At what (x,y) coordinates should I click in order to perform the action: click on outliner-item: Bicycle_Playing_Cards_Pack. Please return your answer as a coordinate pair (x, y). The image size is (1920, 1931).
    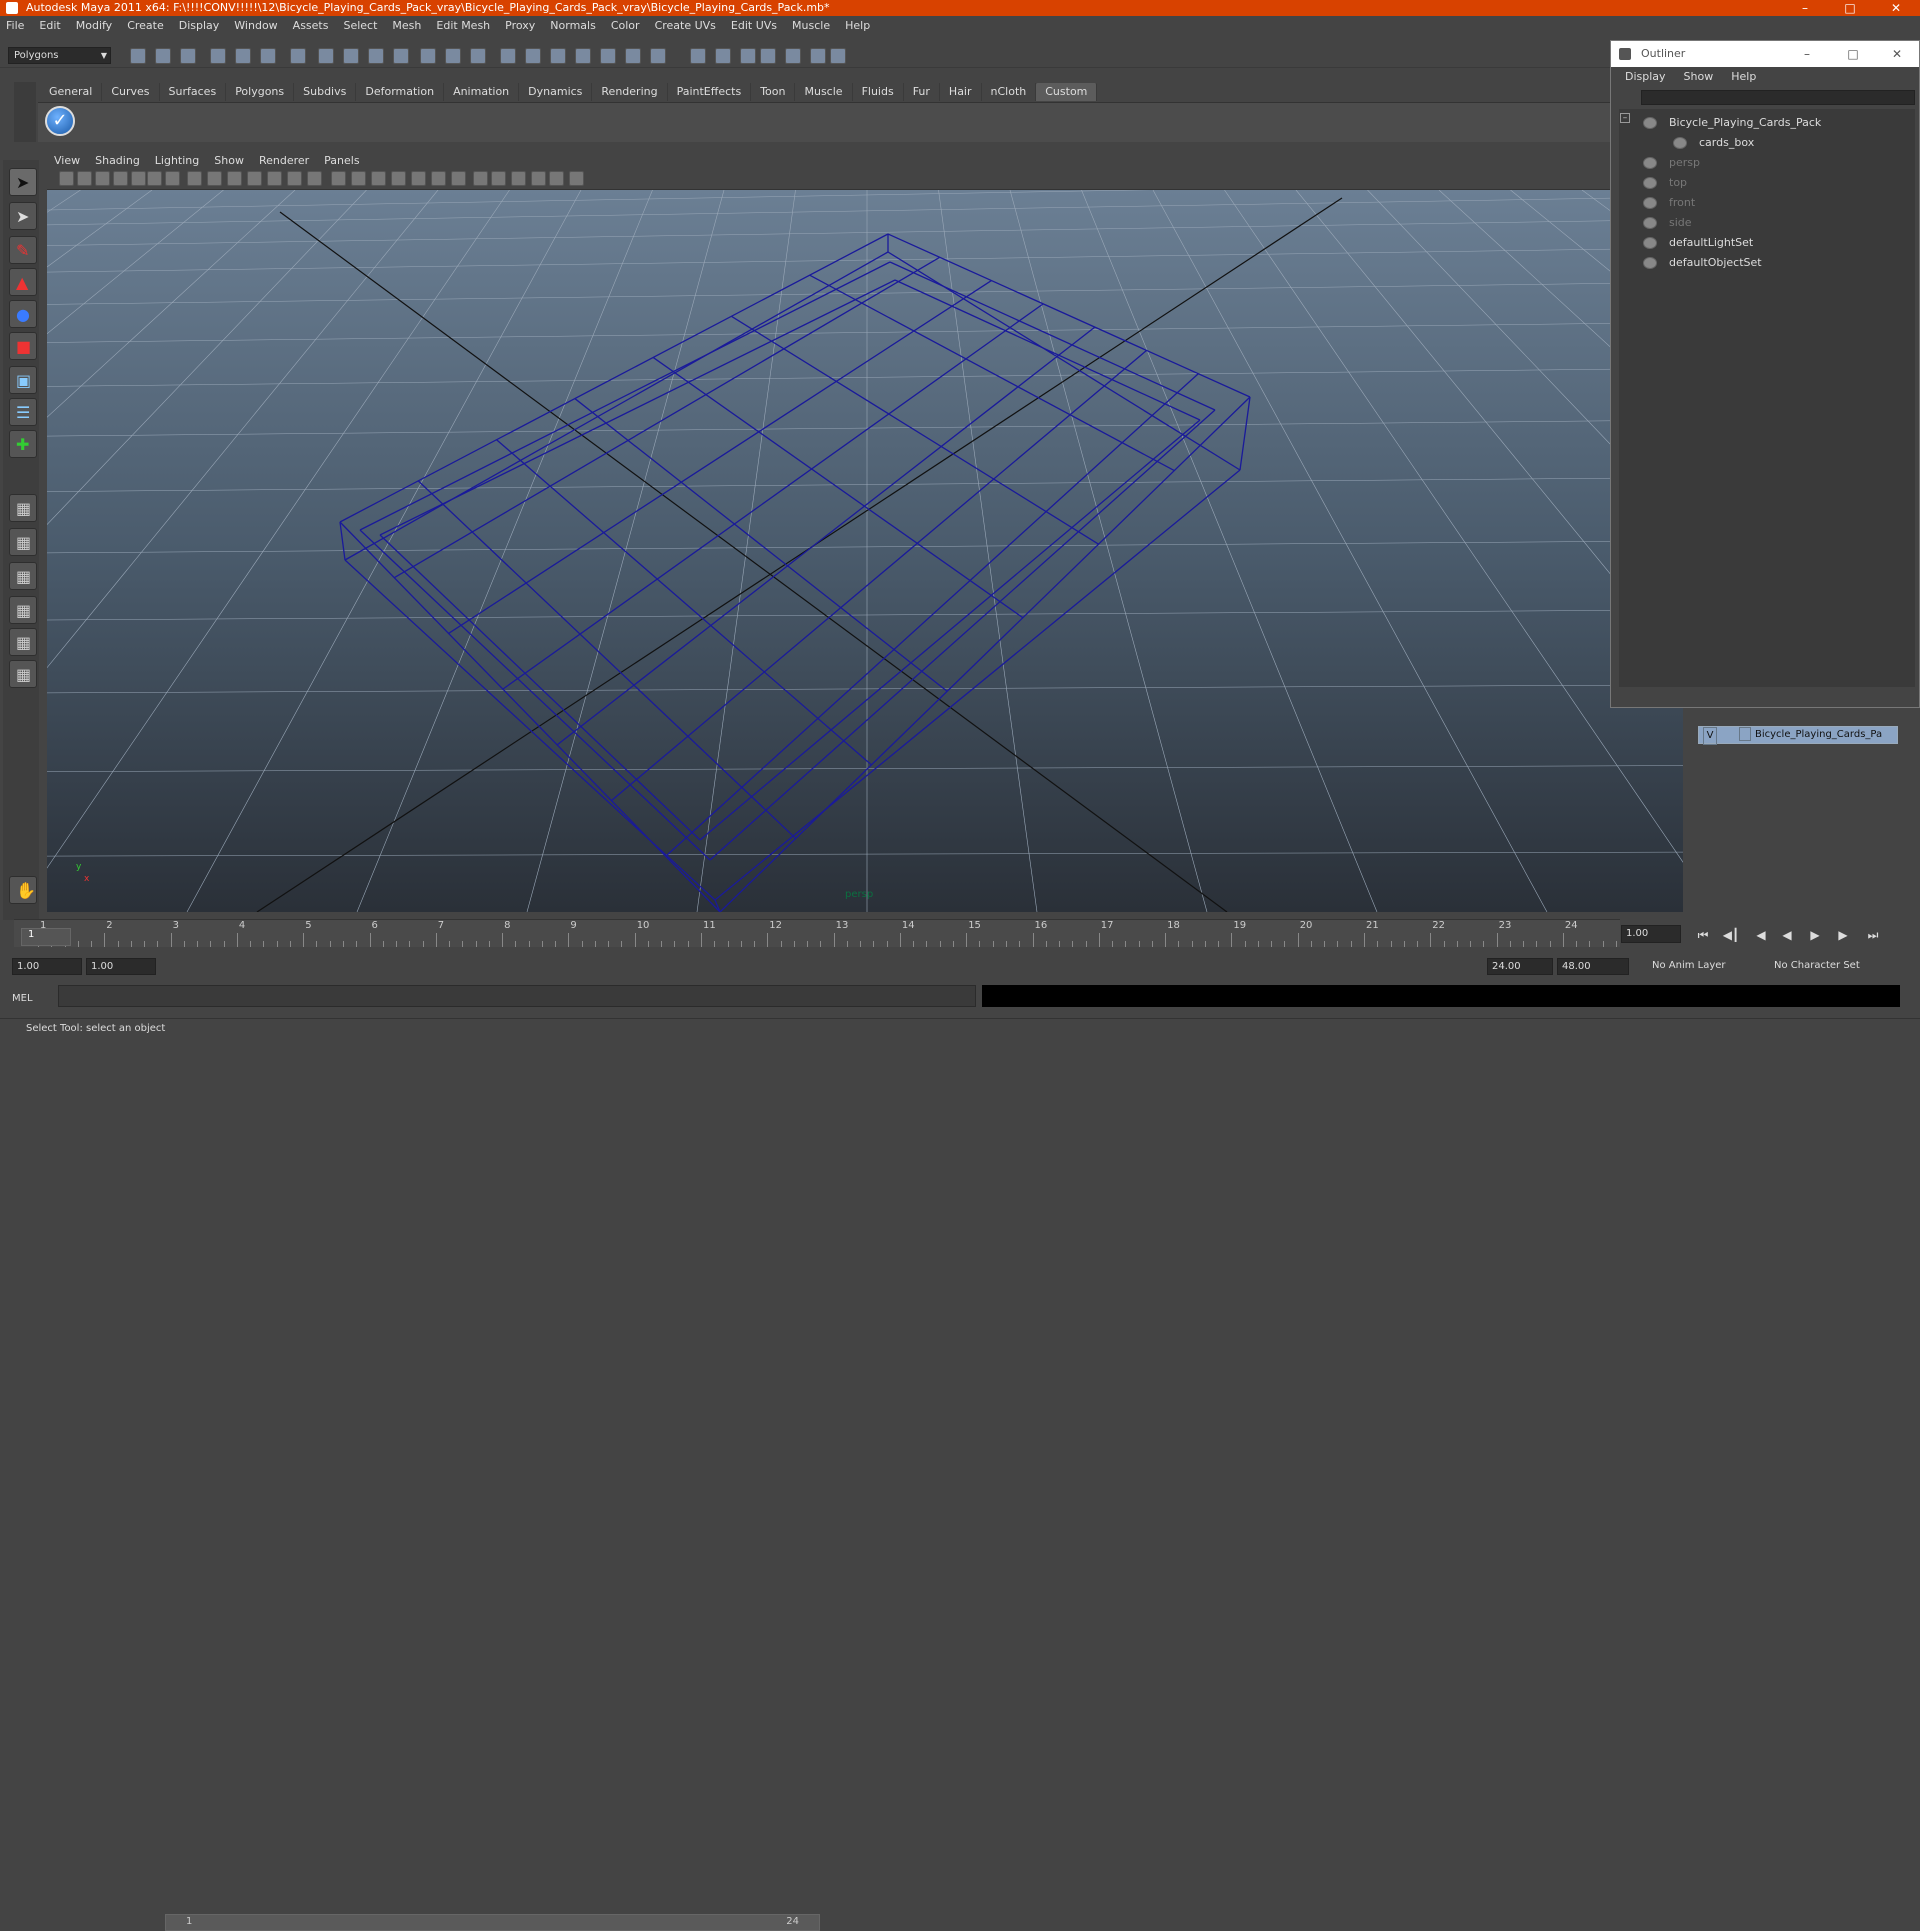
    Looking at the image, I should click on (1732, 123).